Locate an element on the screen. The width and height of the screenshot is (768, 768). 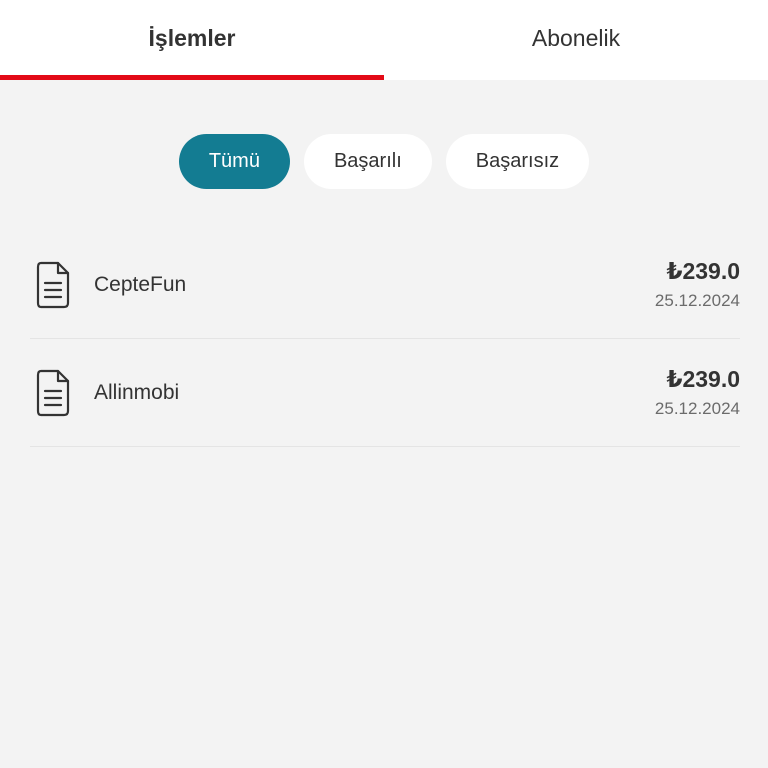
tab-label: İşlemler is located at coordinates (192, 37).